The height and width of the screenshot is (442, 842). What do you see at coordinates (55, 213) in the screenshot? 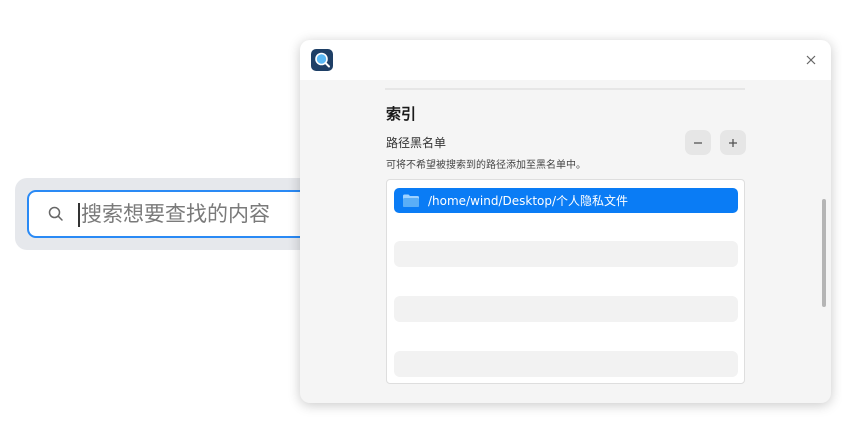
I see `search-icon` at bounding box center [55, 213].